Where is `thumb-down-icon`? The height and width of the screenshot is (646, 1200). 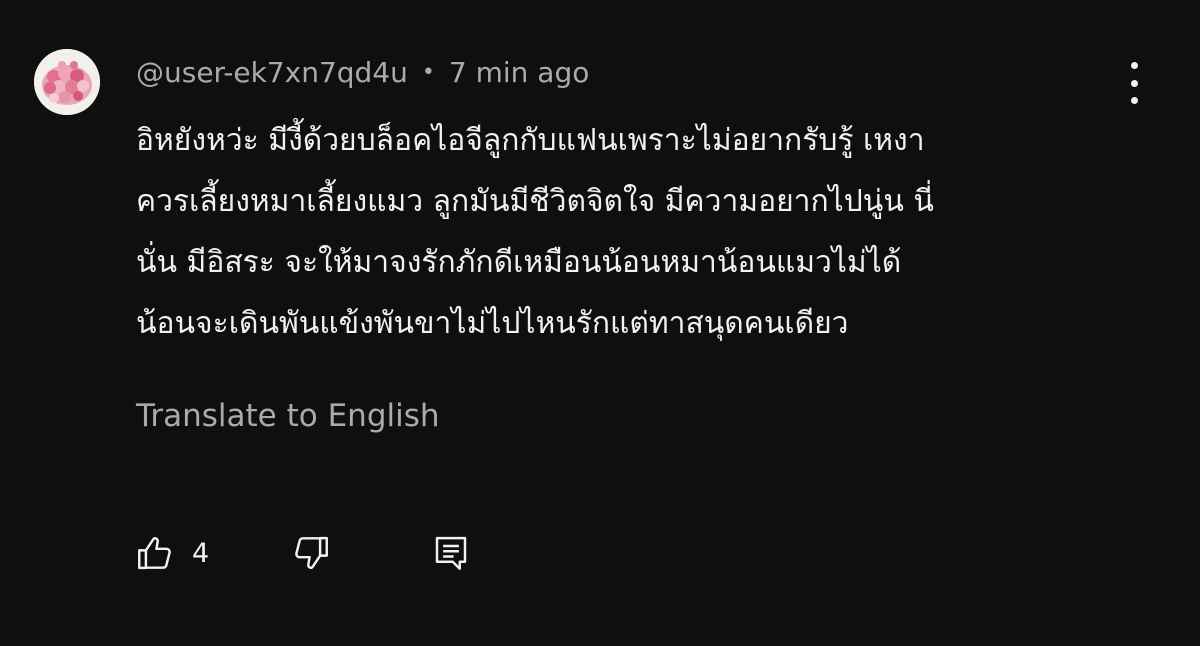
thumb-down-icon is located at coordinates (311, 552).